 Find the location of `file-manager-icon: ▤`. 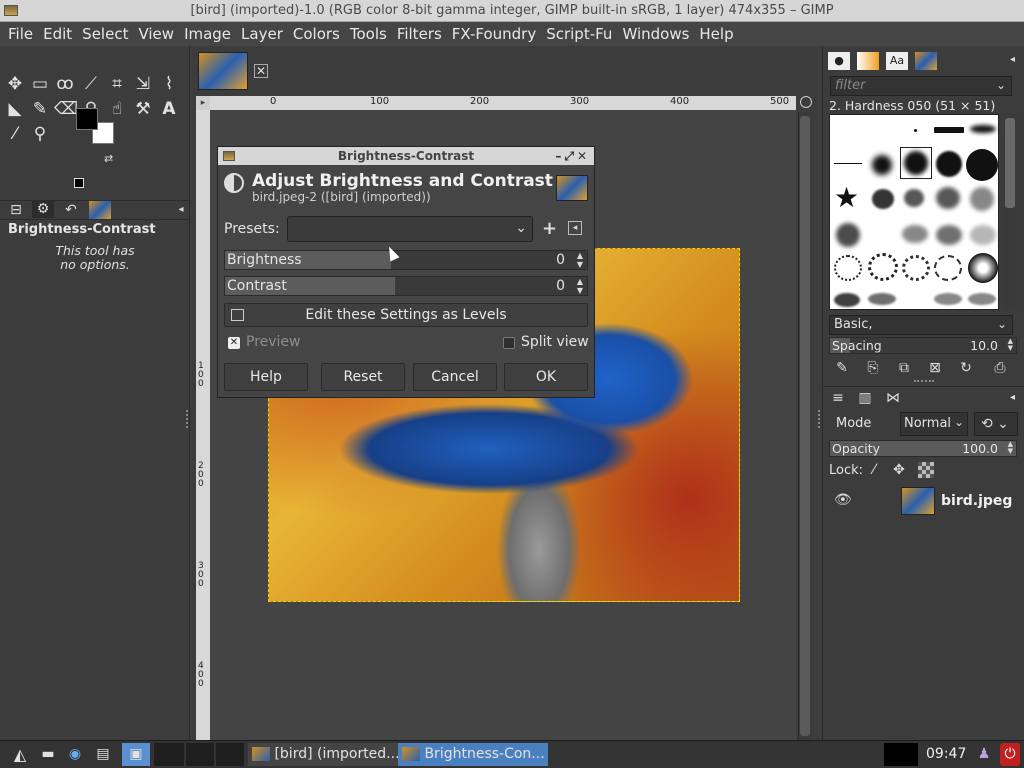

file-manager-icon: ▤ is located at coordinates (103, 754).